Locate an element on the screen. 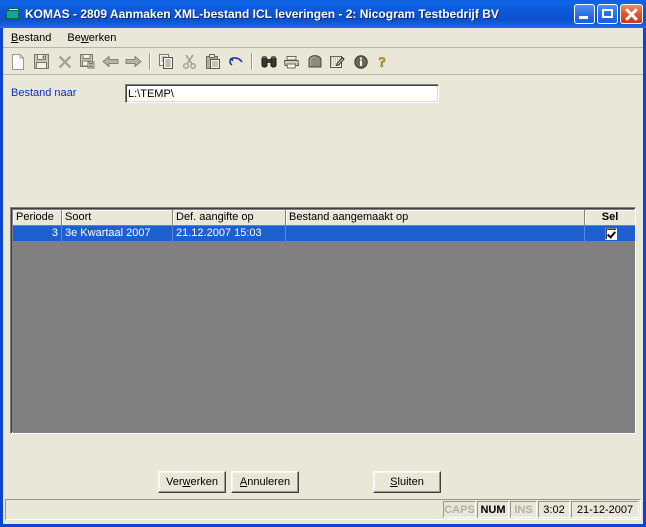 Image resolution: width=646 pixels, height=527 pixels. cell-def-aangifte-op: 21.12.2007 15:03 is located at coordinates (229, 233).